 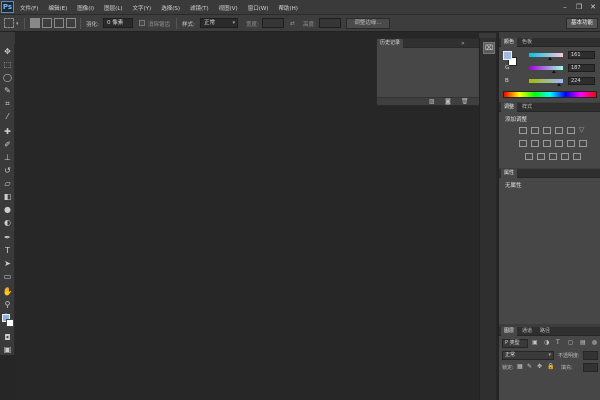 I want to click on photo-filter-icon, so click(x=559, y=143).